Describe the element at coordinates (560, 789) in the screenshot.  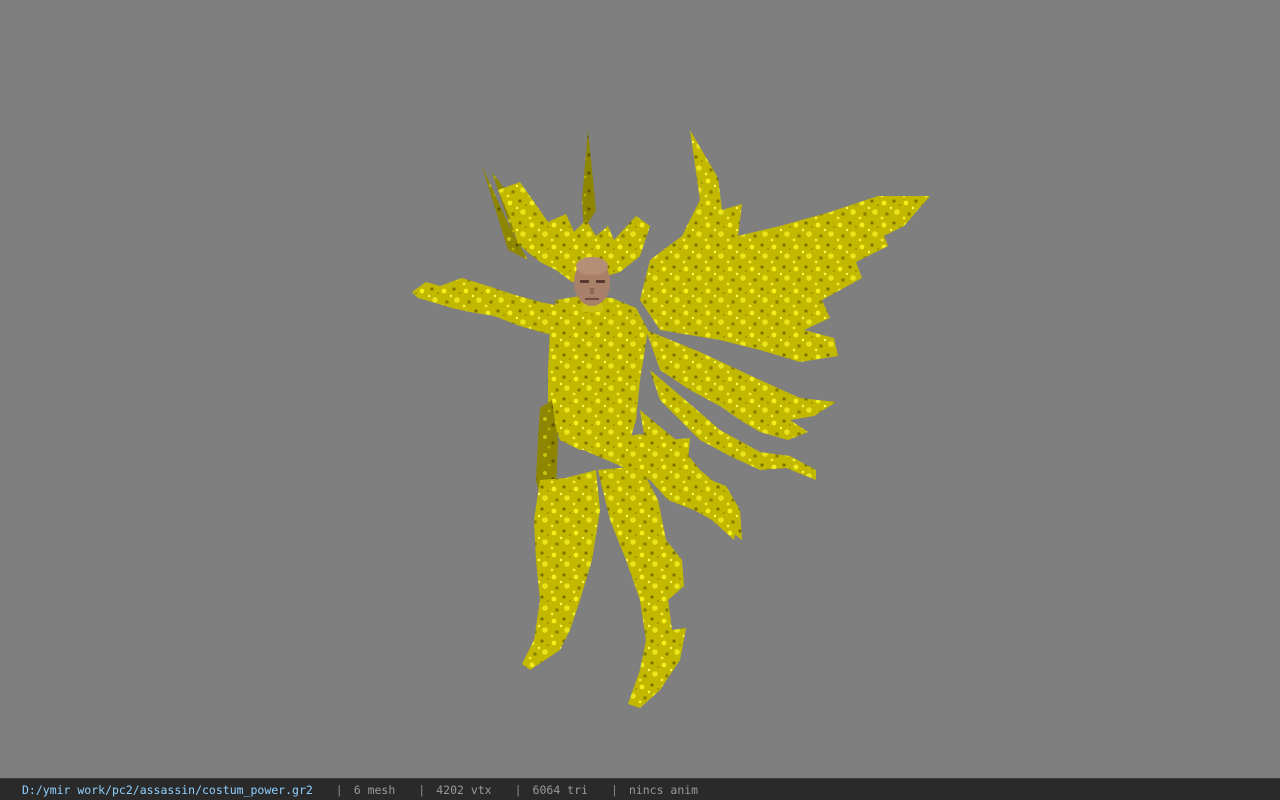
I see `triangle-count: 6064 tri` at that location.